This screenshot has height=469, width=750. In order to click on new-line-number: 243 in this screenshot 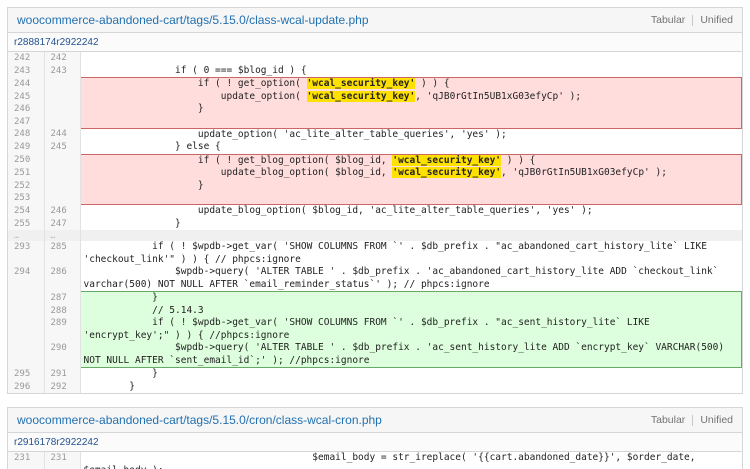, I will do `click(62, 71)`.